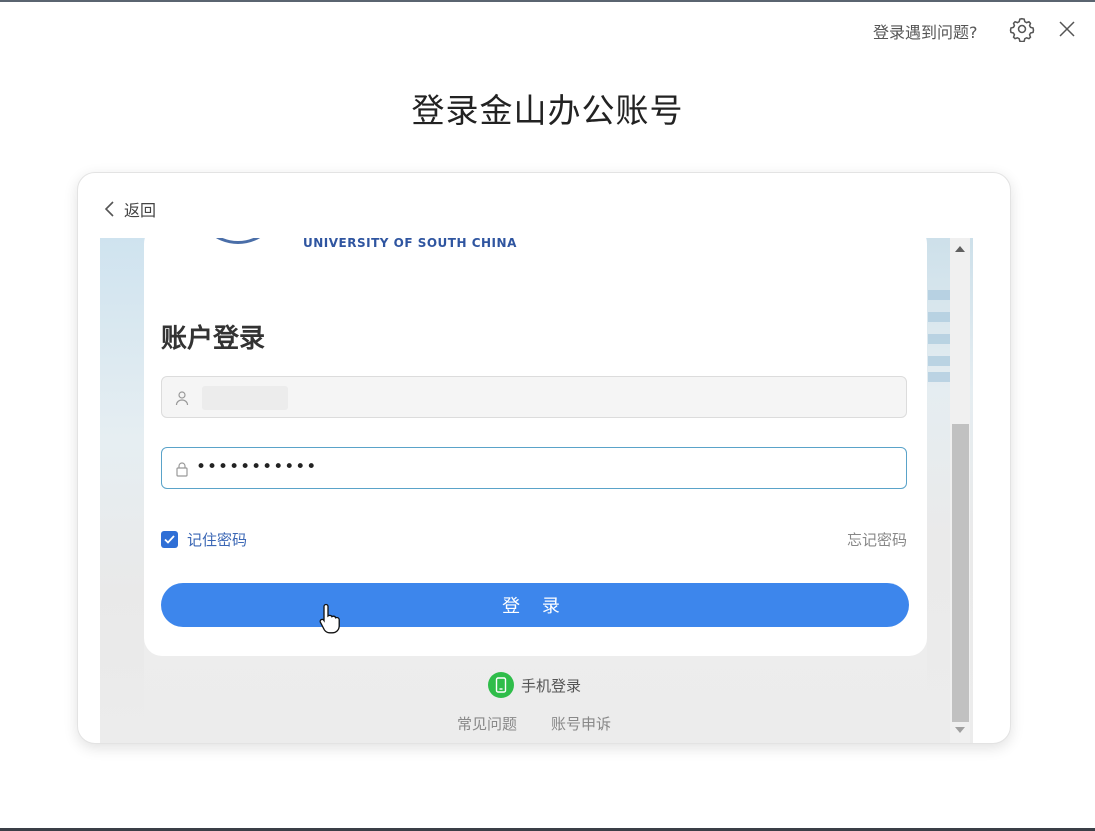 The height and width of the screenshot is (831, 1095). Describe the element at coordinates (501, 685) in the screenshot. I see `phone-icon` at that location.